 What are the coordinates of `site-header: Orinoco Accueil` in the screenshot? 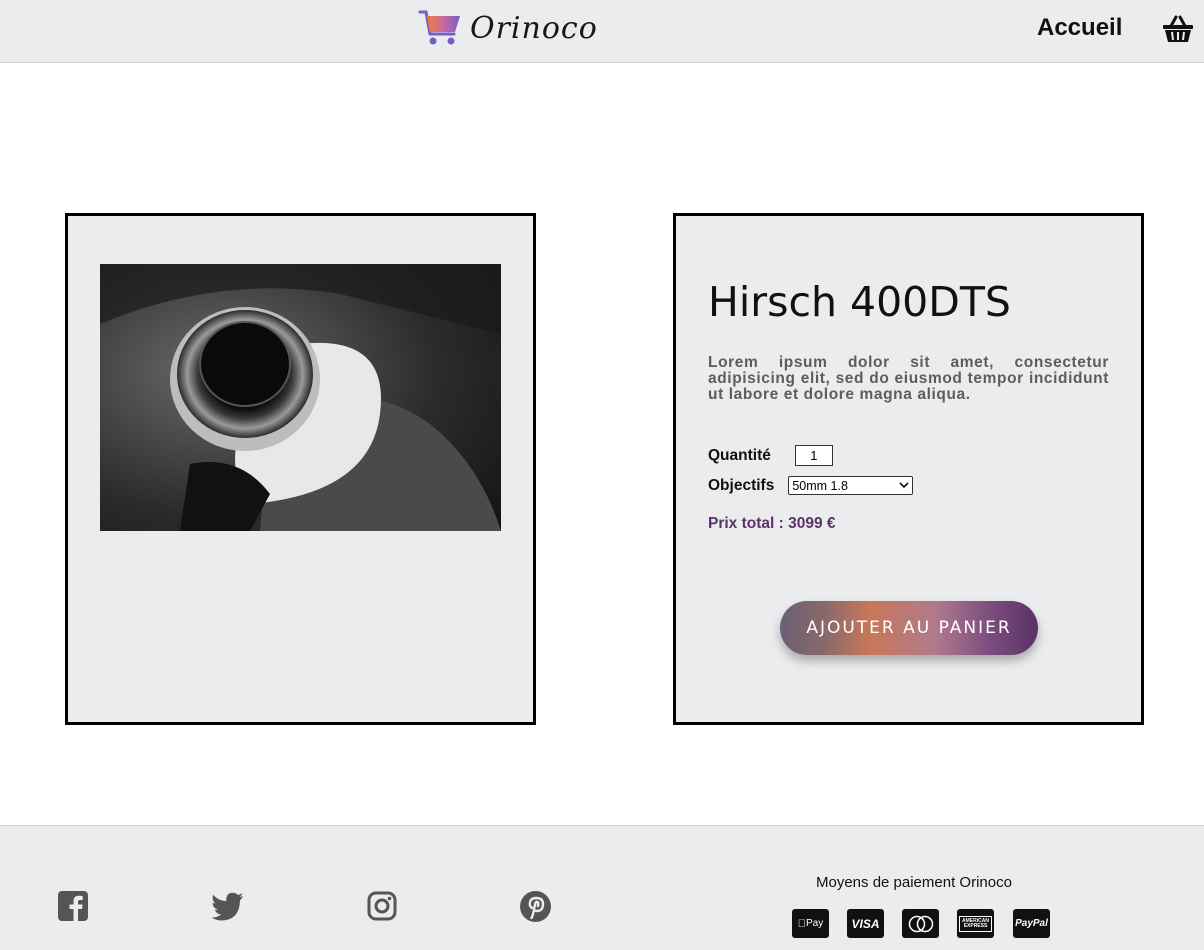 It's located at (602, 31).